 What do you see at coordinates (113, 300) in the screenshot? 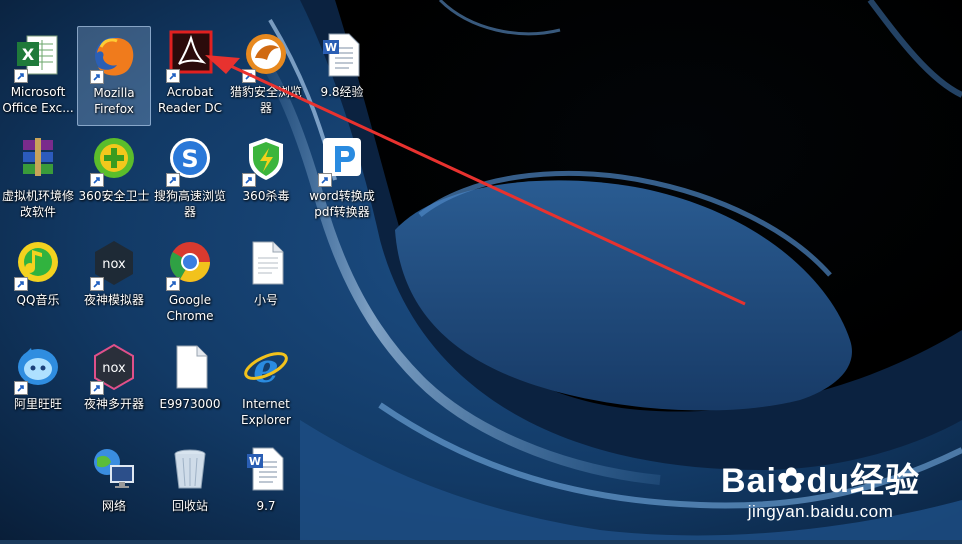
I see `desktop-icon-label: 夜神模拟器` at bounding box center [113, 300].